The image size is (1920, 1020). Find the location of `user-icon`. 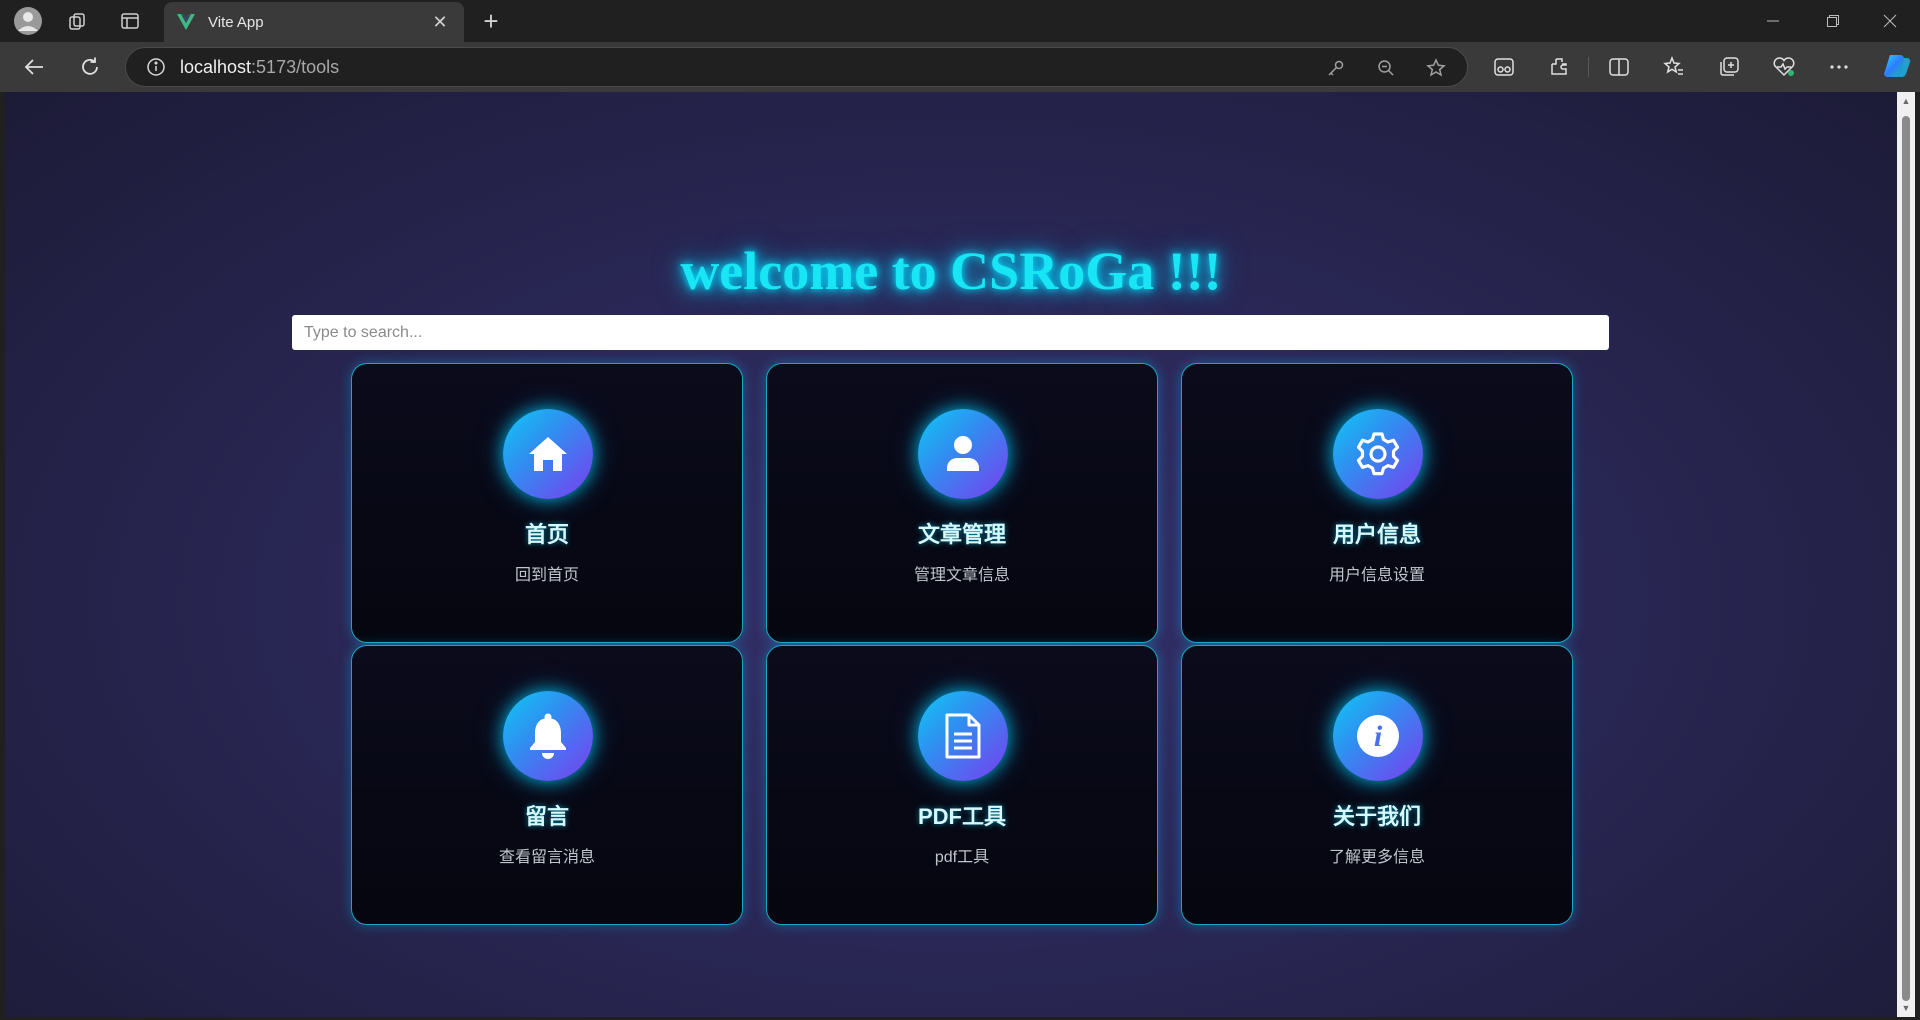

user-icon is located at coordinates (963, 454).